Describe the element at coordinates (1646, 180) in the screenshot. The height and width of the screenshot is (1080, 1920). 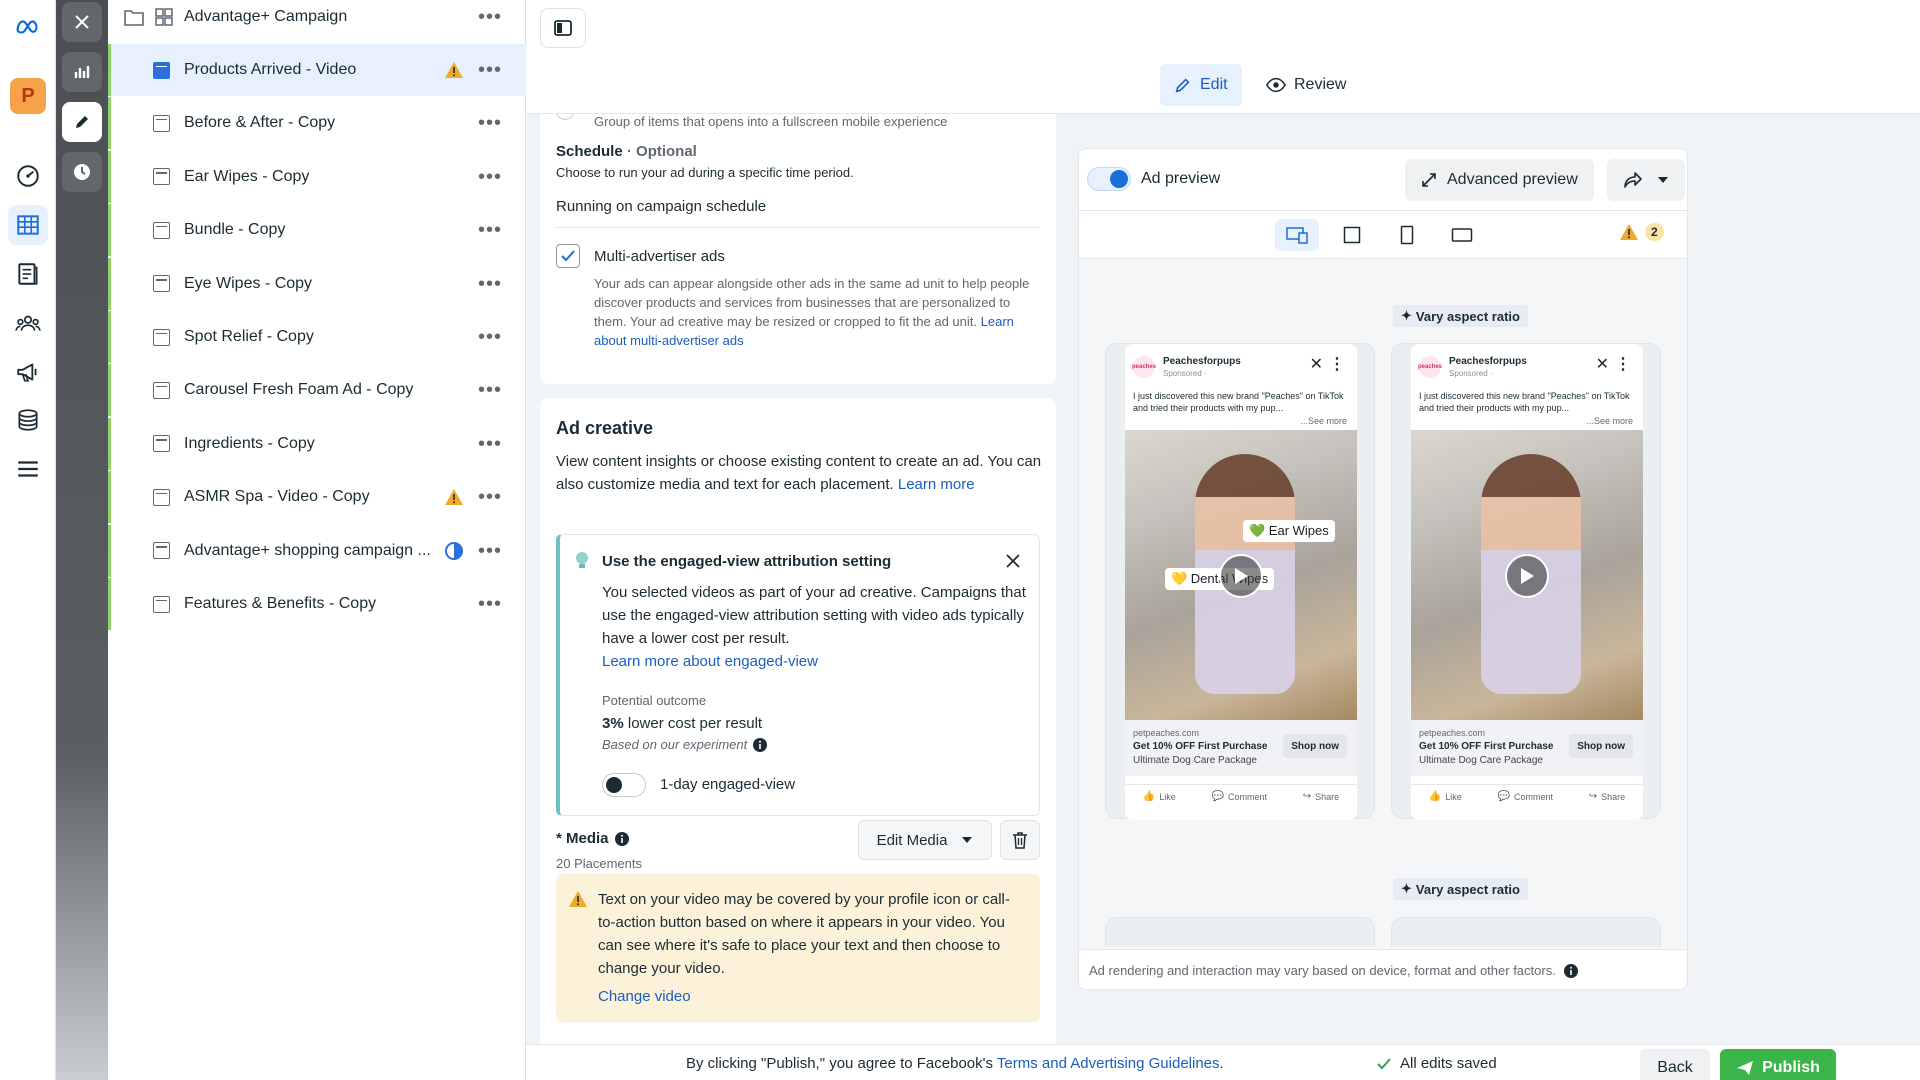
I see `share-preview-button` at that location.